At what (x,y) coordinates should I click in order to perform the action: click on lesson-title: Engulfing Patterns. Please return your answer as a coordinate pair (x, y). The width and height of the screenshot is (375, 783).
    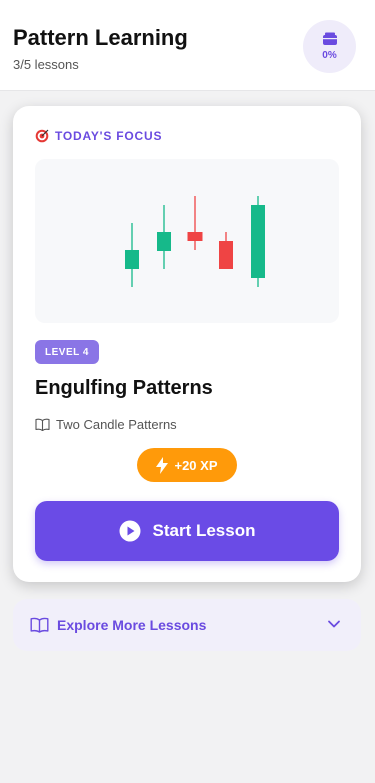
    Looking at the image, I should click on (124, 388).